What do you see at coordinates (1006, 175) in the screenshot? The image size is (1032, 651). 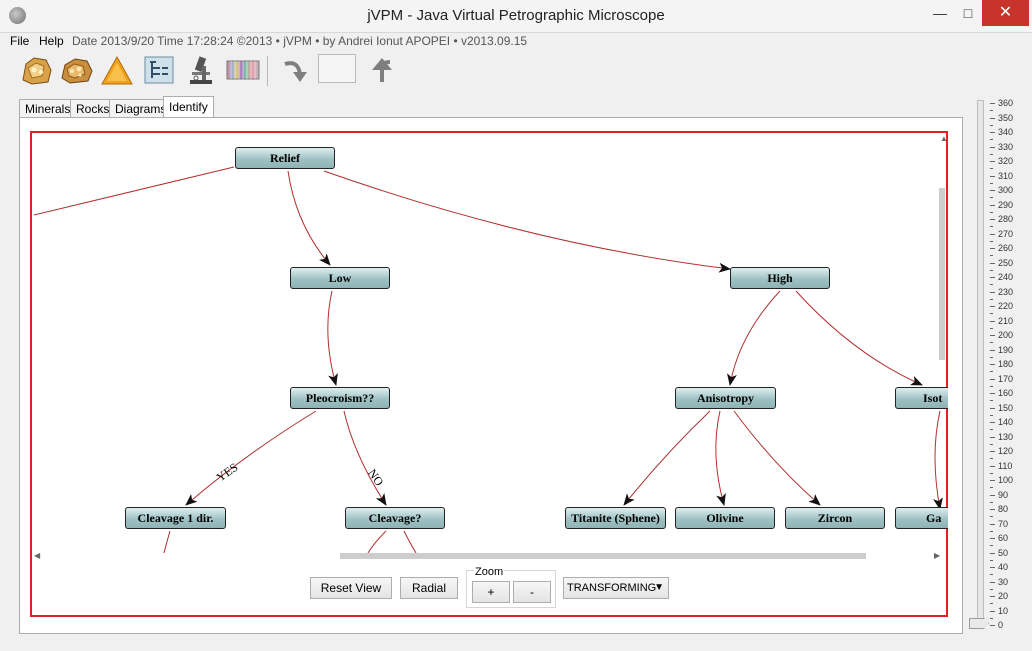 I see `slider-tick-label: 310` at bounding box center [1006, 175].